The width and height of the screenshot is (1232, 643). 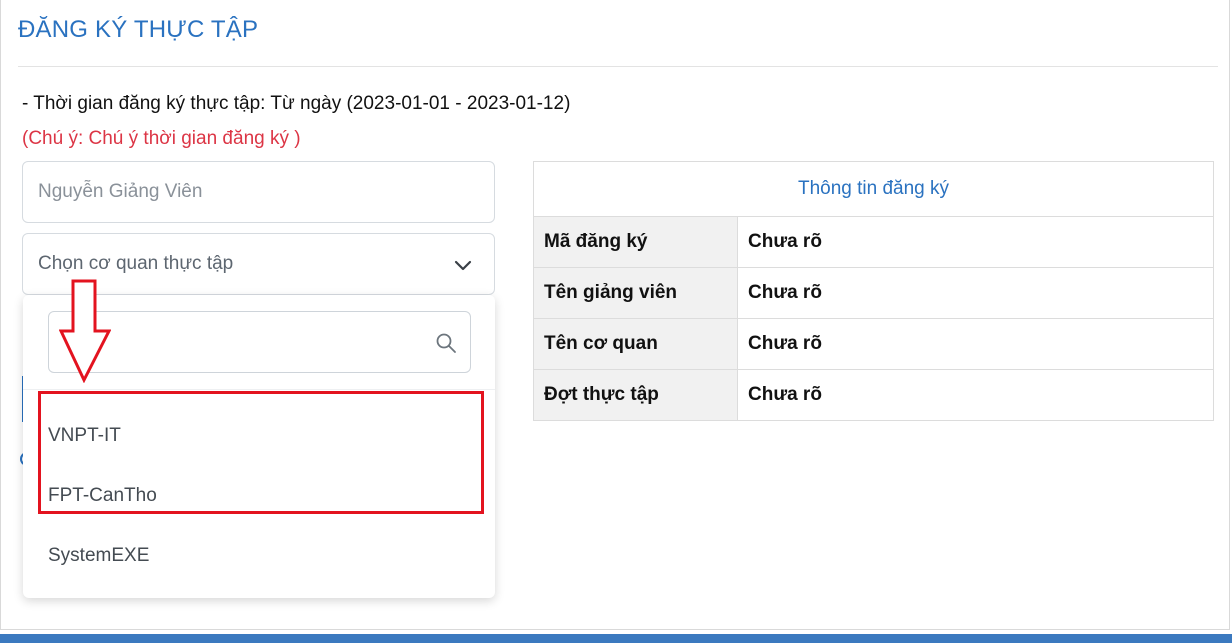 I want to click on page-title: ĐĂNG KÝ THỰC TẬP, so click(x=138, y=29).